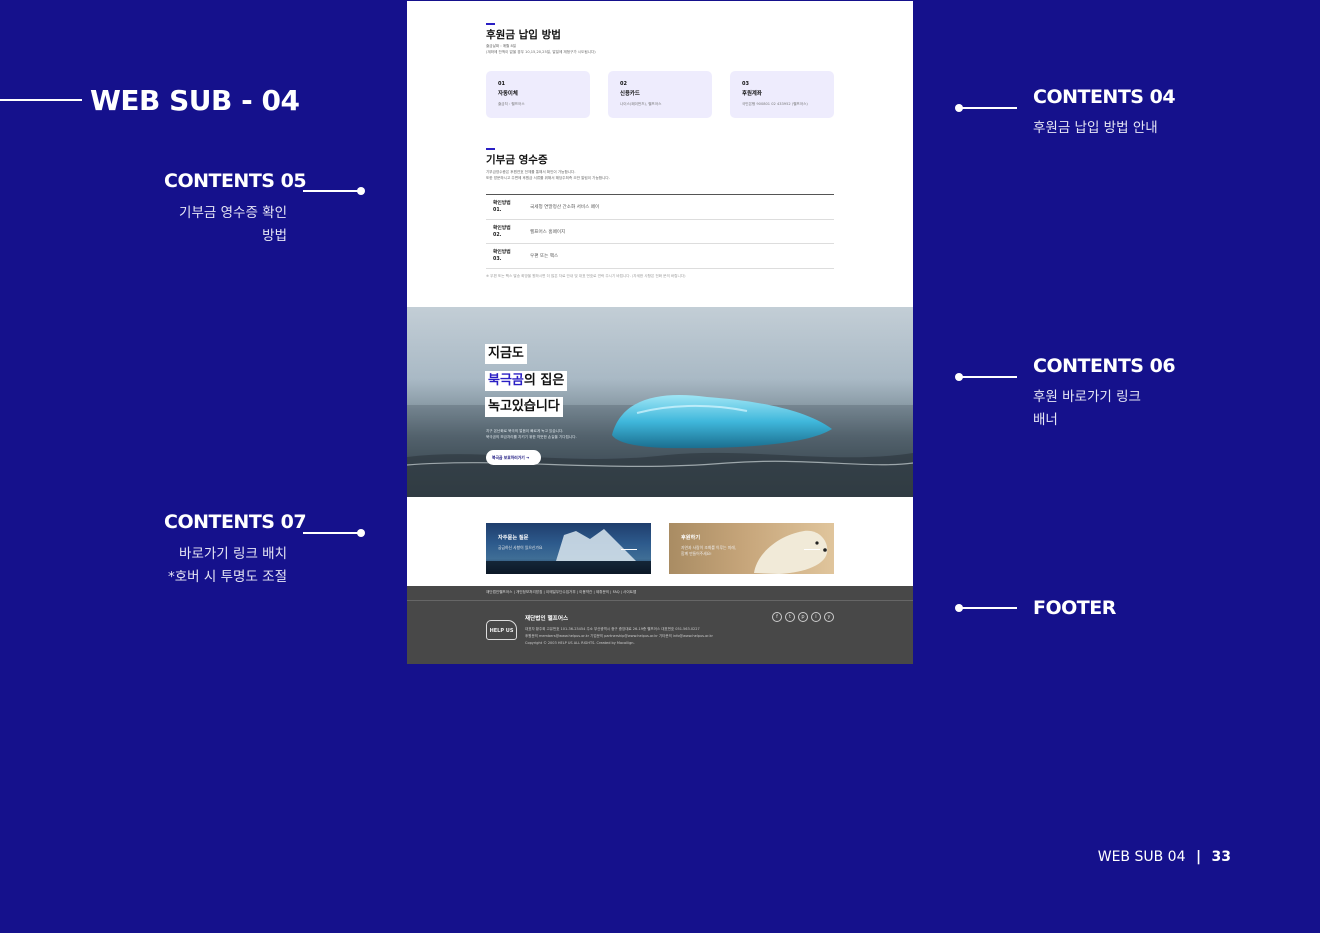 The width and height of the screenshot is (1320, 933). I want to click on card-title: 신용카드, so click(630, 94).